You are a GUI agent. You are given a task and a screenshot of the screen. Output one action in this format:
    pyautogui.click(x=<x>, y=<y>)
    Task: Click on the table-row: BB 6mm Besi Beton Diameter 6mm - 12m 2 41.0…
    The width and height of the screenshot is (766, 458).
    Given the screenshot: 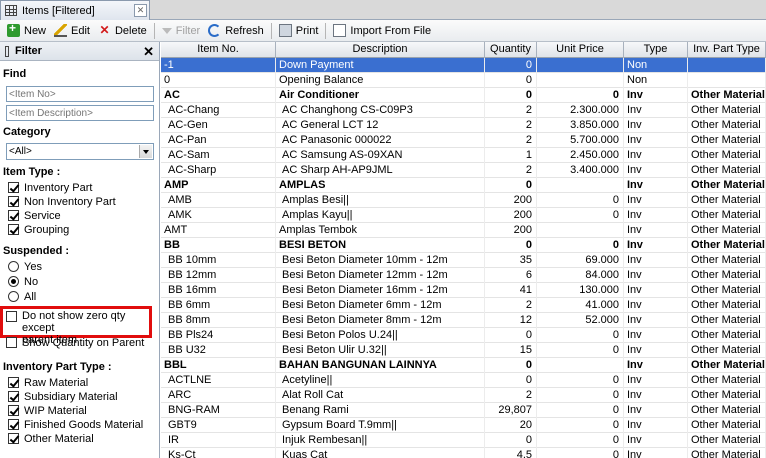 What is the action you would take?
    pyautogui.click(x=463, y=305)
    